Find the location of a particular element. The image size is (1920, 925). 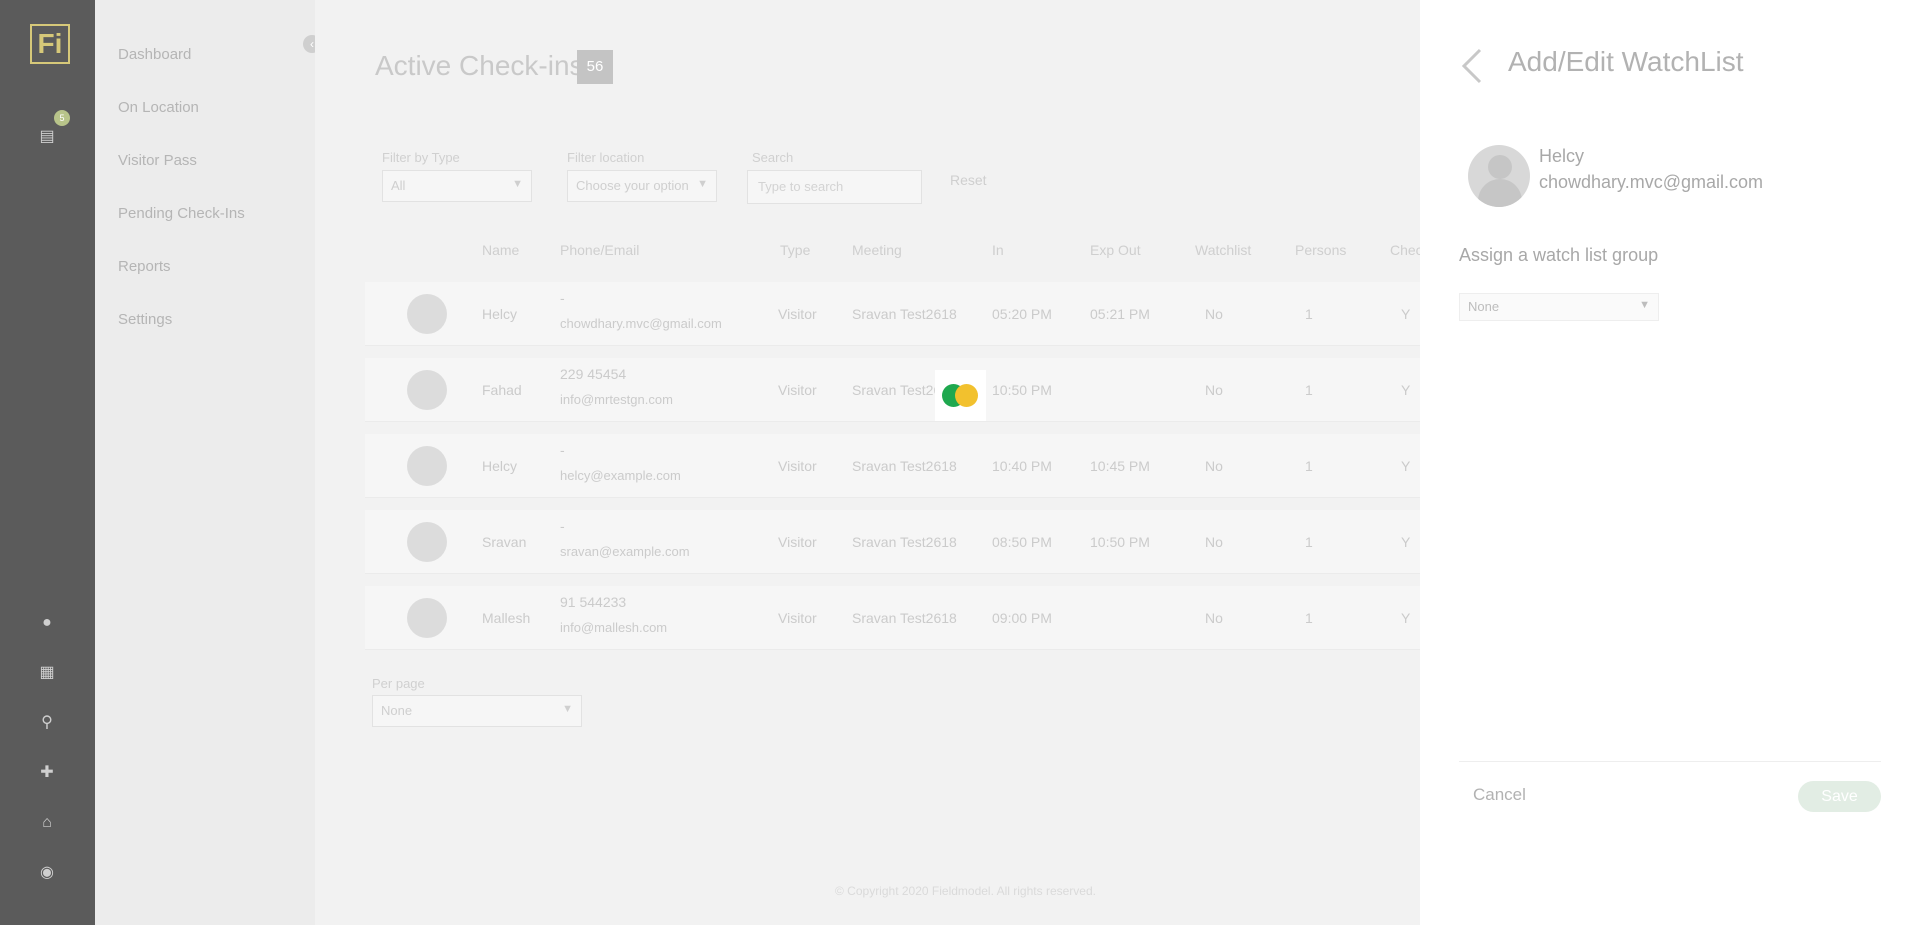

bell-icon: ● is located at coordinates (47, 623).